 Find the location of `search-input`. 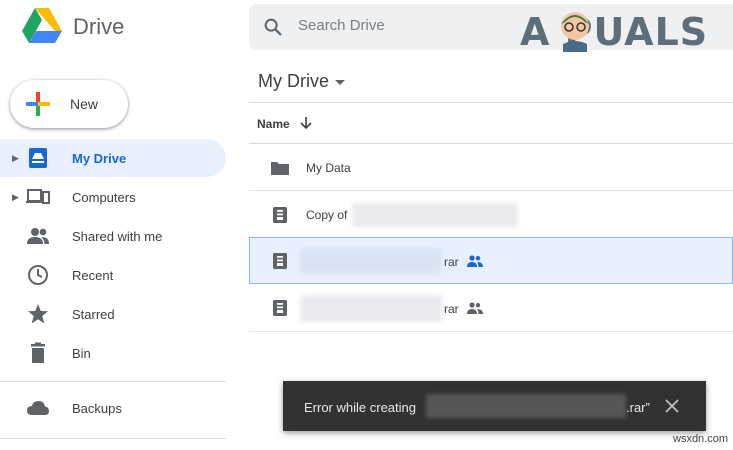

search-input is located at coordinates (398, 25).